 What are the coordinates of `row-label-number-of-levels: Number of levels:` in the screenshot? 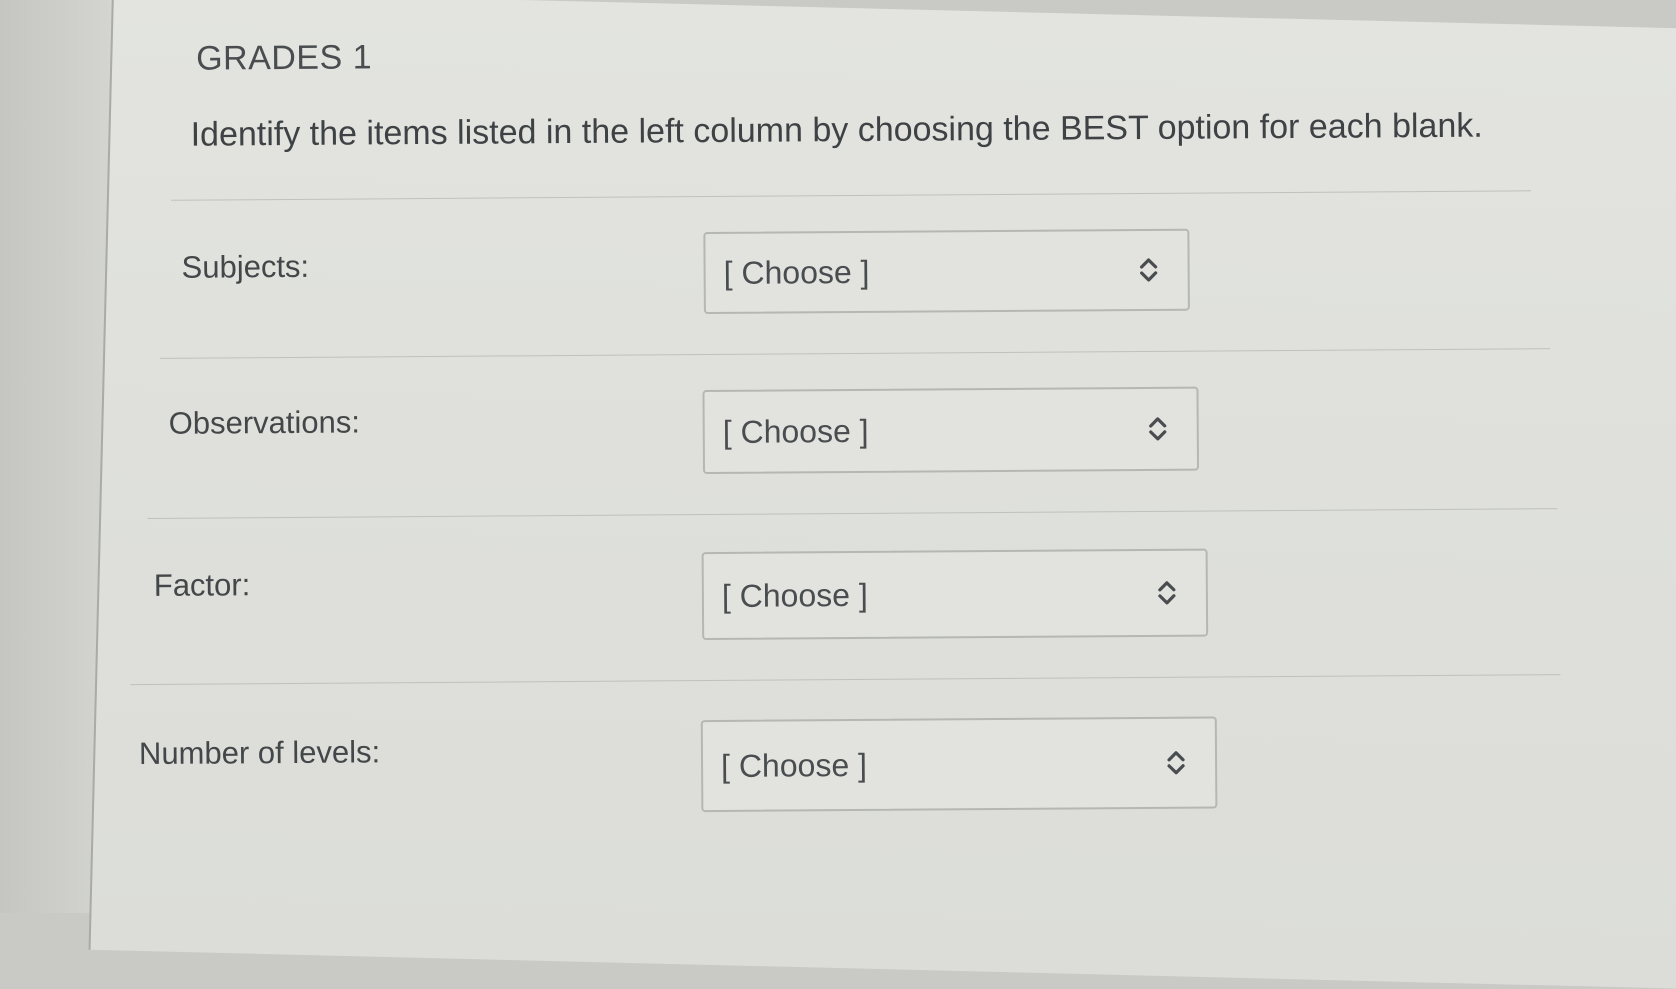 It's located at (259, 753).